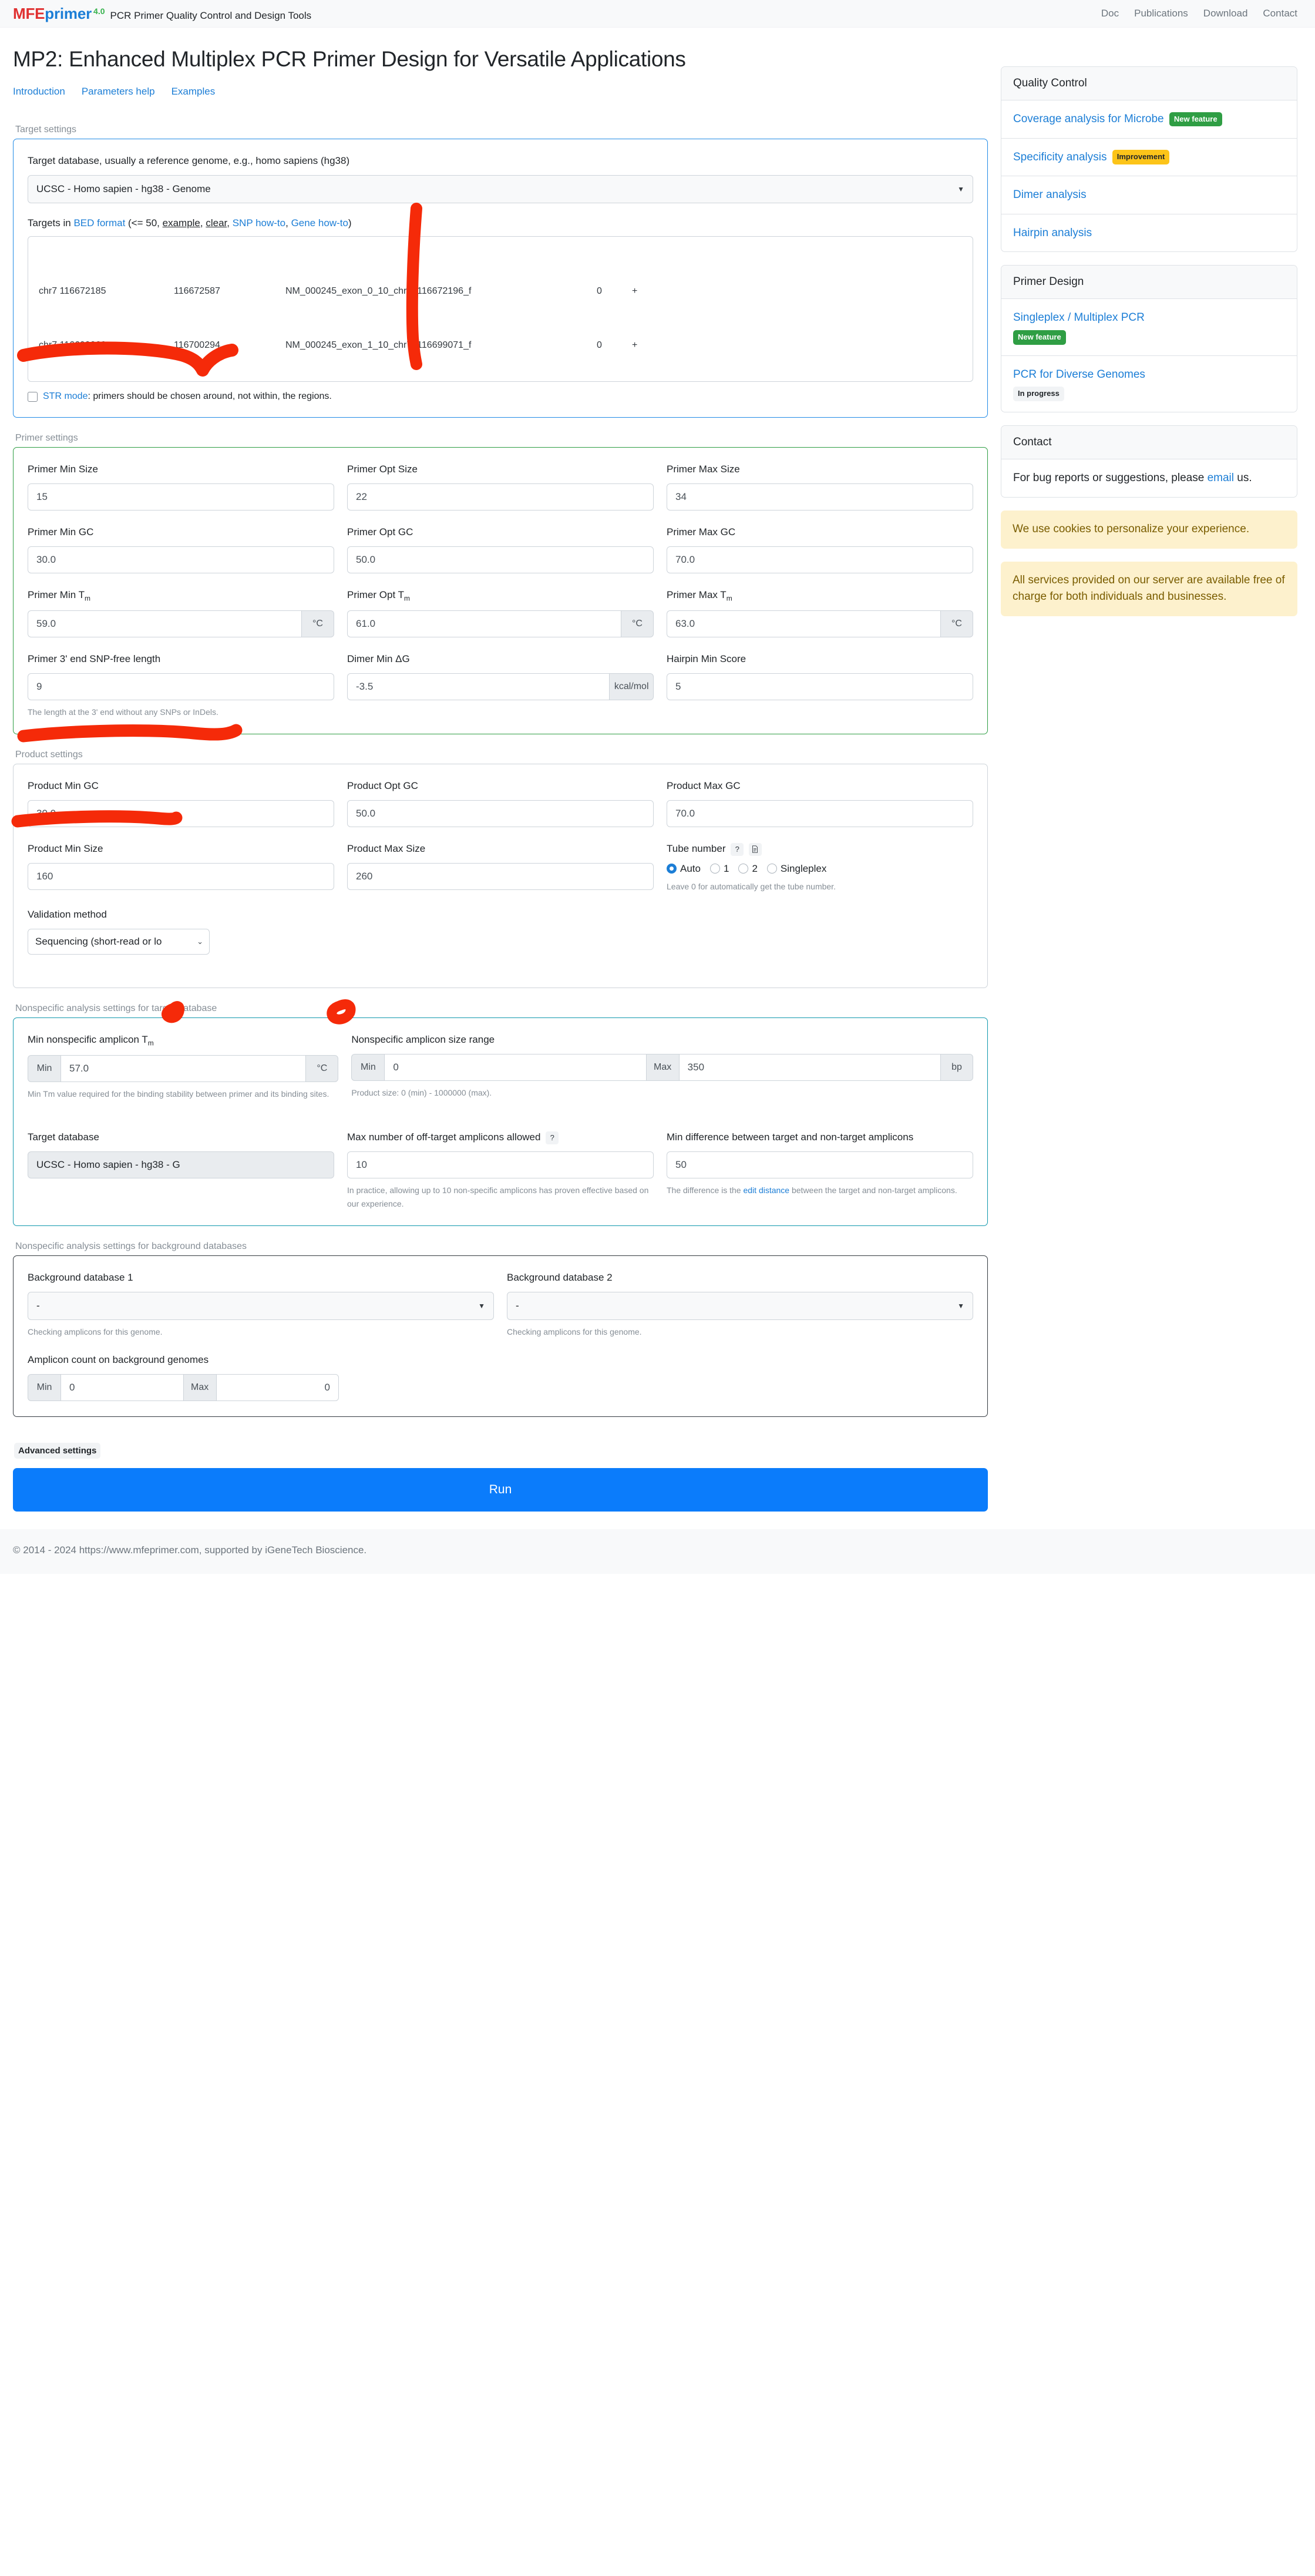 The height and width of the screenshot is (2576, 1315). What do you see at coordinates (965, 374) in the screenshot?
I see `textarea-resize-handle` at bounding box center [965, 374].